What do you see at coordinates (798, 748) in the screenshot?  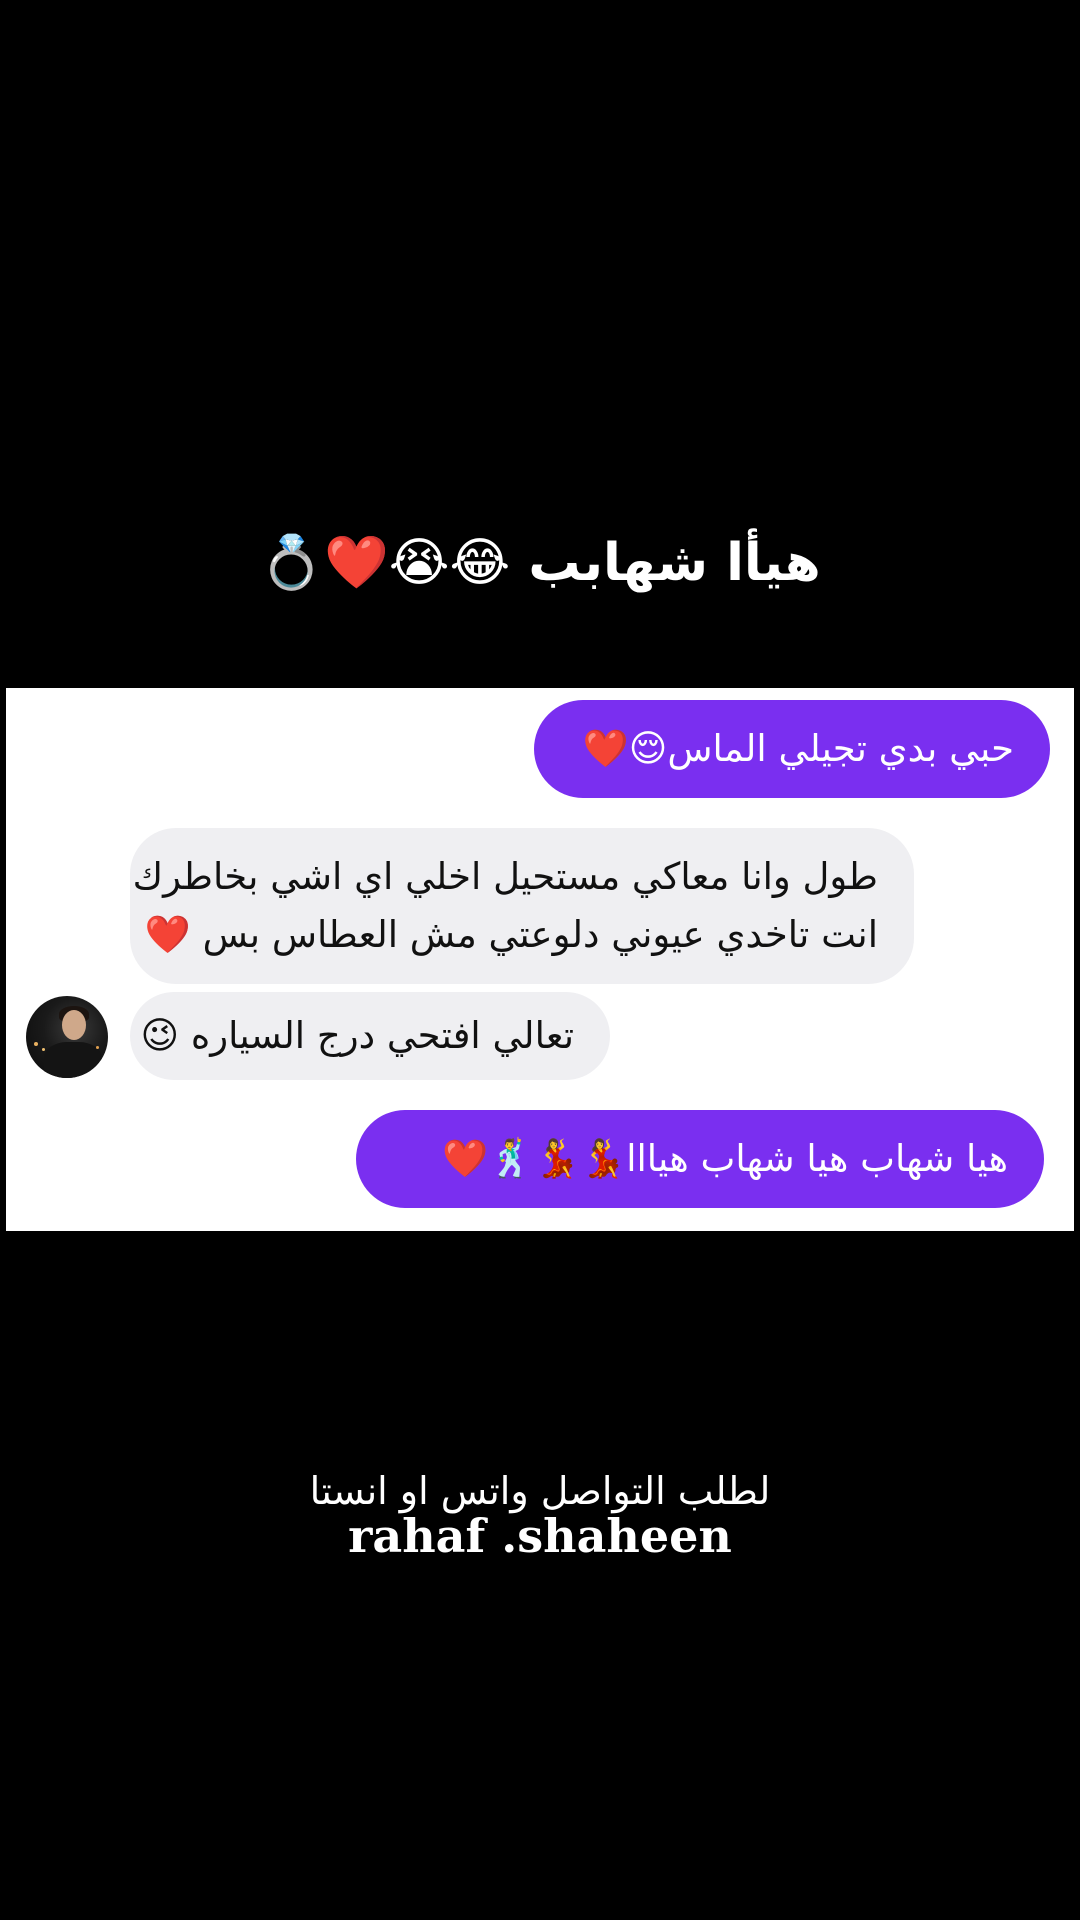 I see `message-text: حبي بدي تجيلي الماس😌❤️` at bounding box center [798, 748].